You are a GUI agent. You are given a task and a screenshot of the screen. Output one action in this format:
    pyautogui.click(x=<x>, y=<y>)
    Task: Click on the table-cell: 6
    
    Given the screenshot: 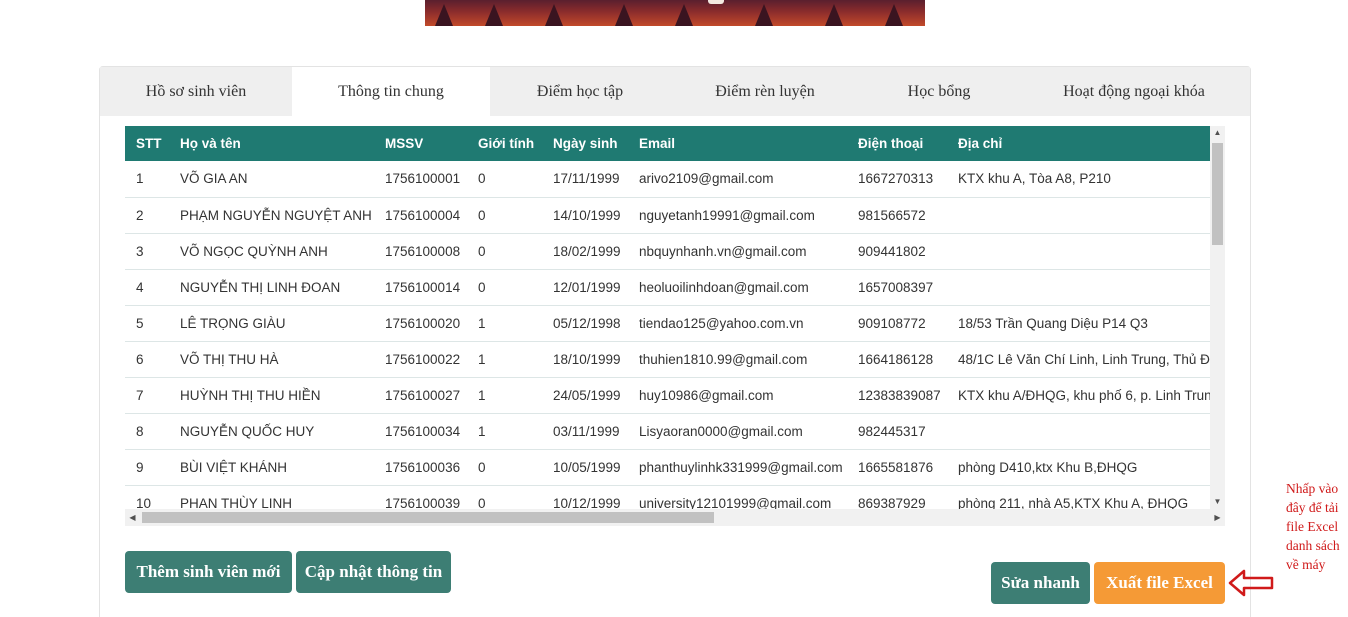 What is the action you would take?
    pyautogui.click(x=147, y=359)
    